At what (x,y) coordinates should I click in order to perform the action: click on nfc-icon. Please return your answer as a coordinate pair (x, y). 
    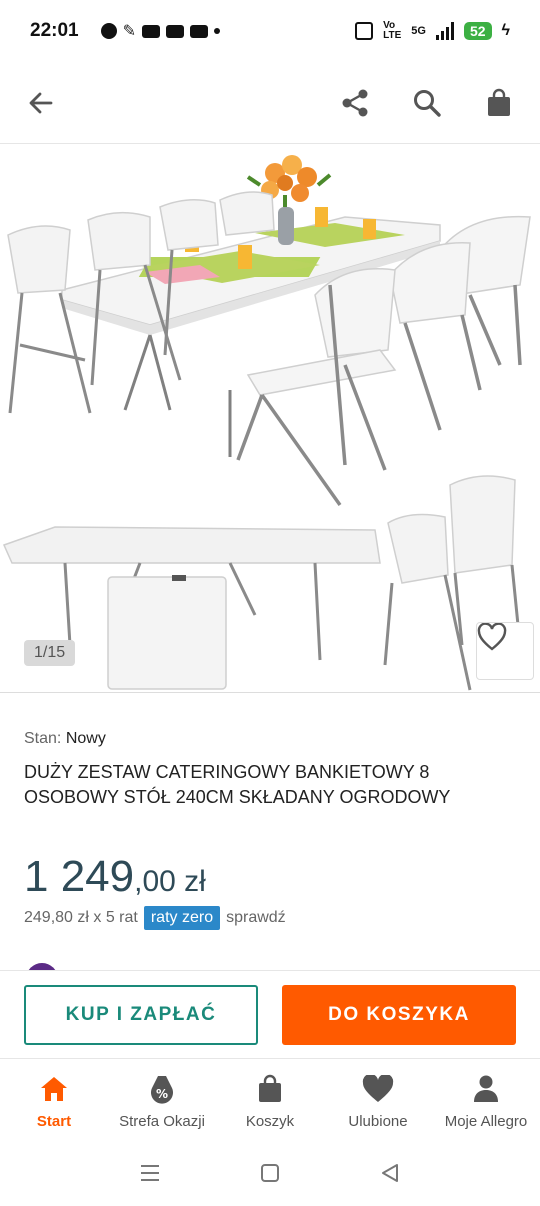
    Looking at the image, I should click on (364, 31).